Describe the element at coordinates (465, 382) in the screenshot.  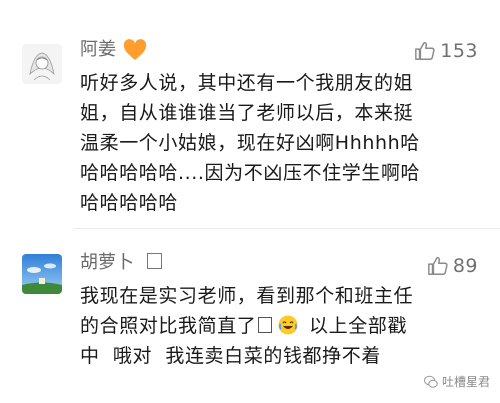
I see `watermark-text: 吐槽星君` at that location.